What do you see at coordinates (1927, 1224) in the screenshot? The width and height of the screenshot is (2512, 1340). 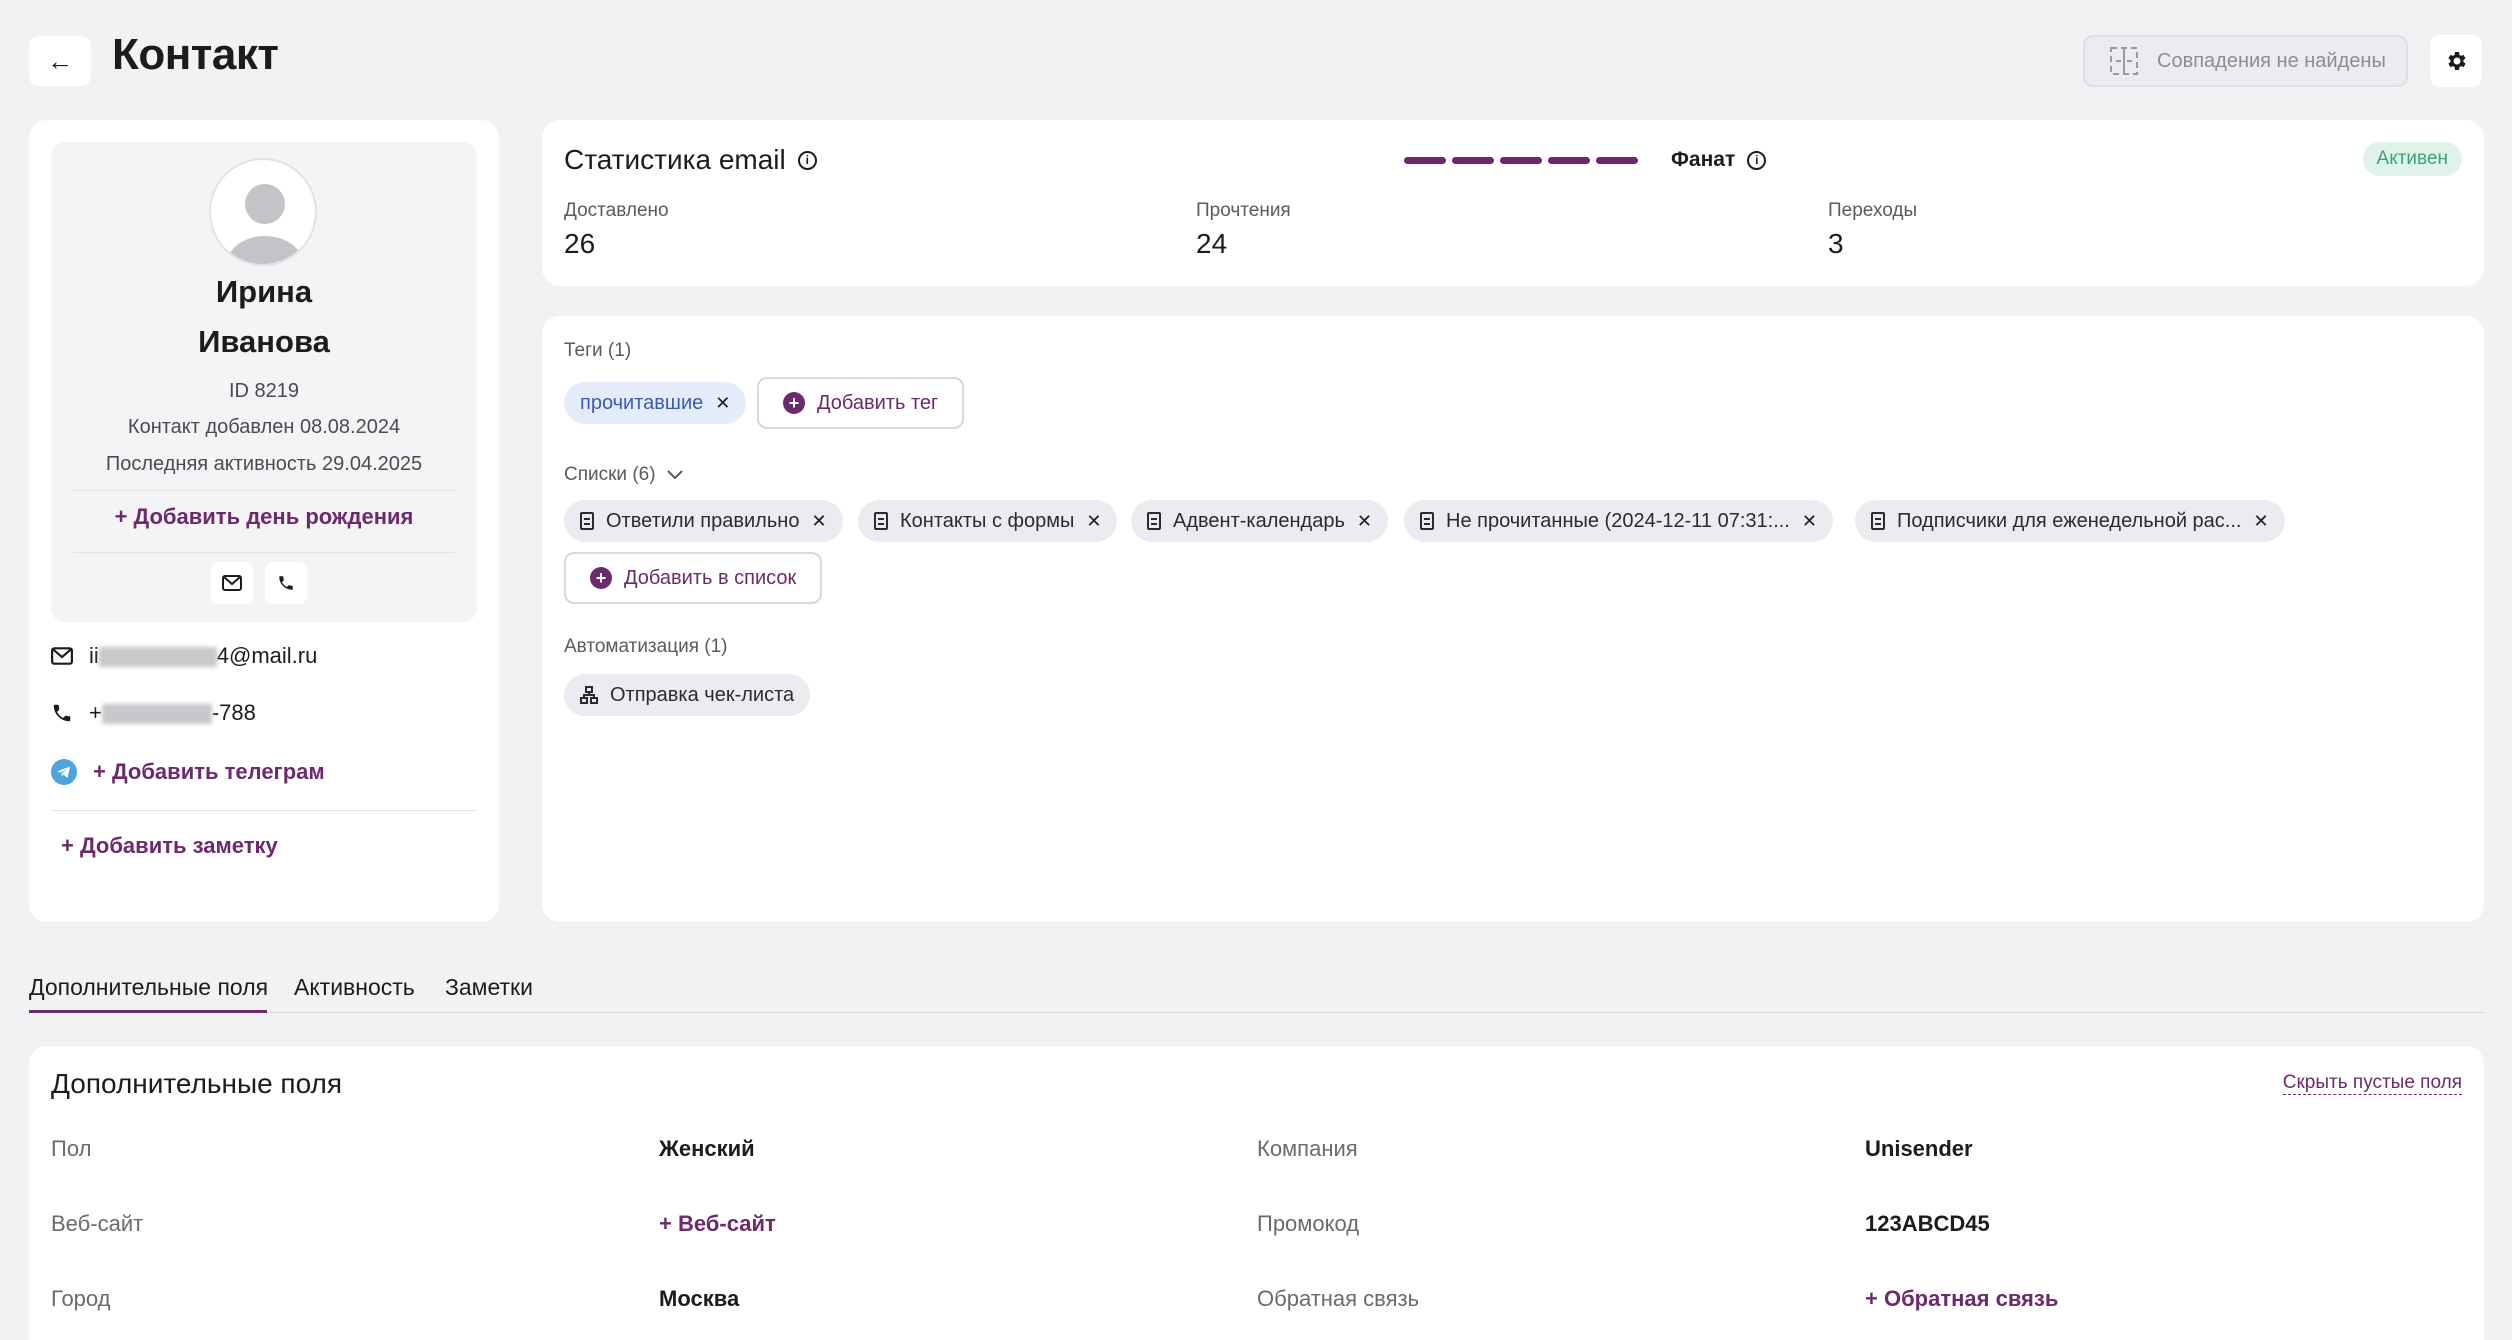 I see `field-value: 123ABCD45` at bounding box center [1927, 1224].